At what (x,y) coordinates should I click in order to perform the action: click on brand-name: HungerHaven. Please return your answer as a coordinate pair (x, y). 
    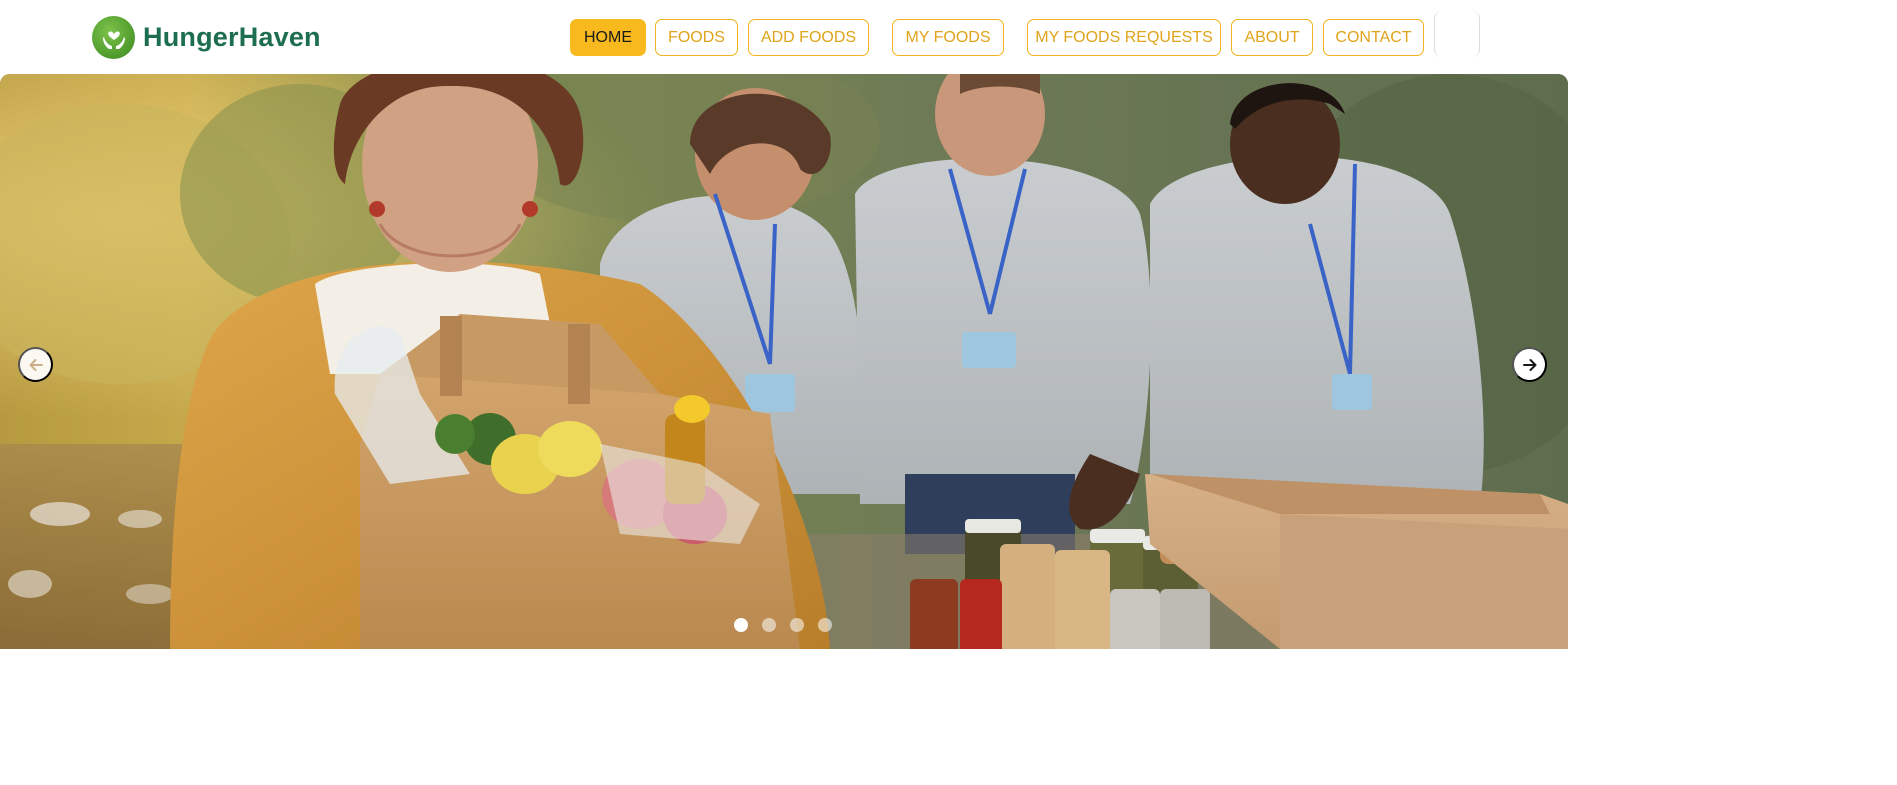
    Looking at the image, I should click on (232, 37).